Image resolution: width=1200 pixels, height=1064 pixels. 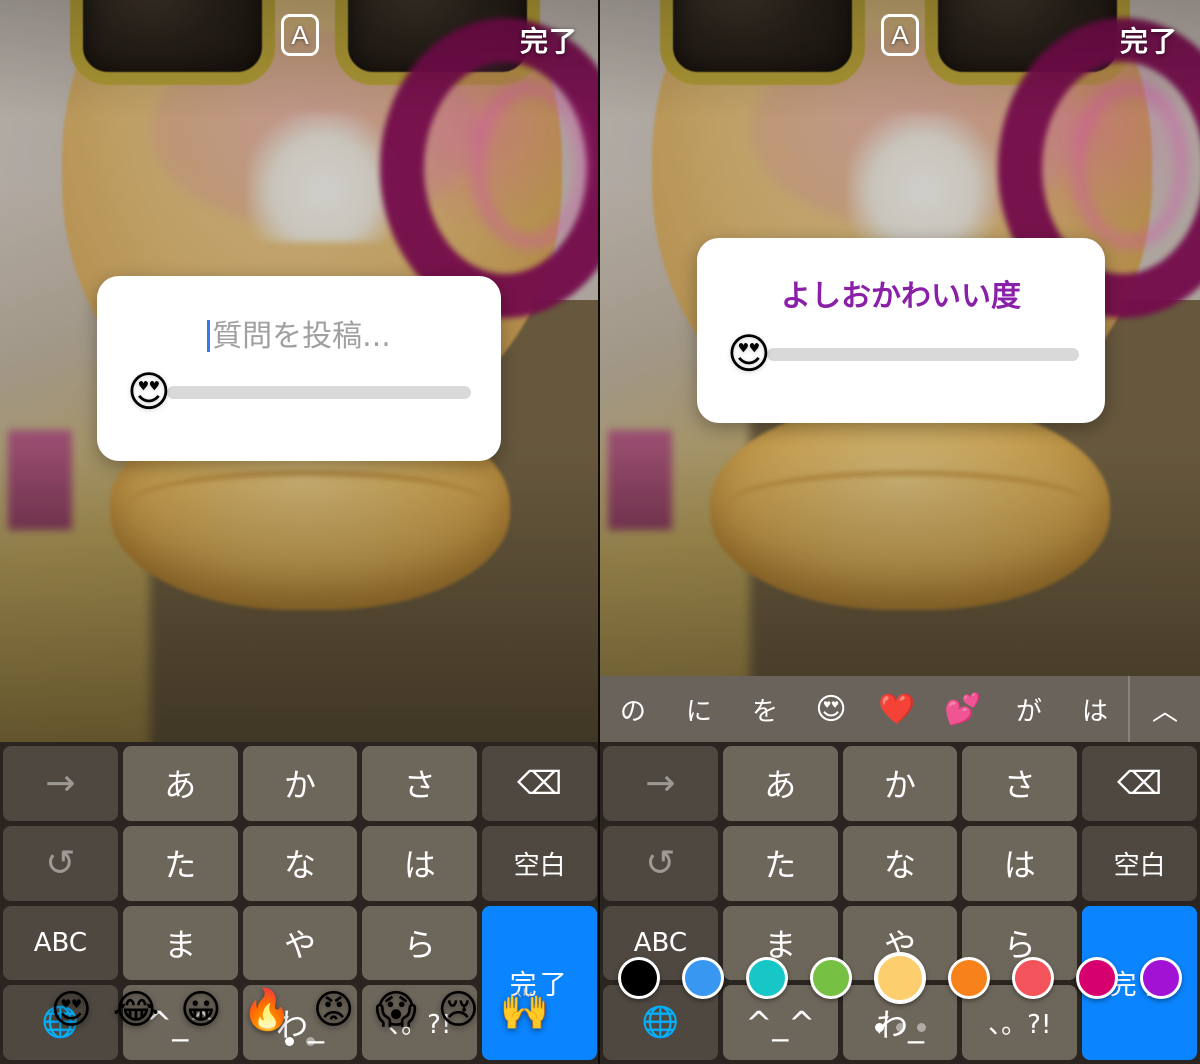 What do you see at coordinates (1029, 709) in the screenshot?
I see `predictive-item-6: が` at bounding box center [1029, 709].